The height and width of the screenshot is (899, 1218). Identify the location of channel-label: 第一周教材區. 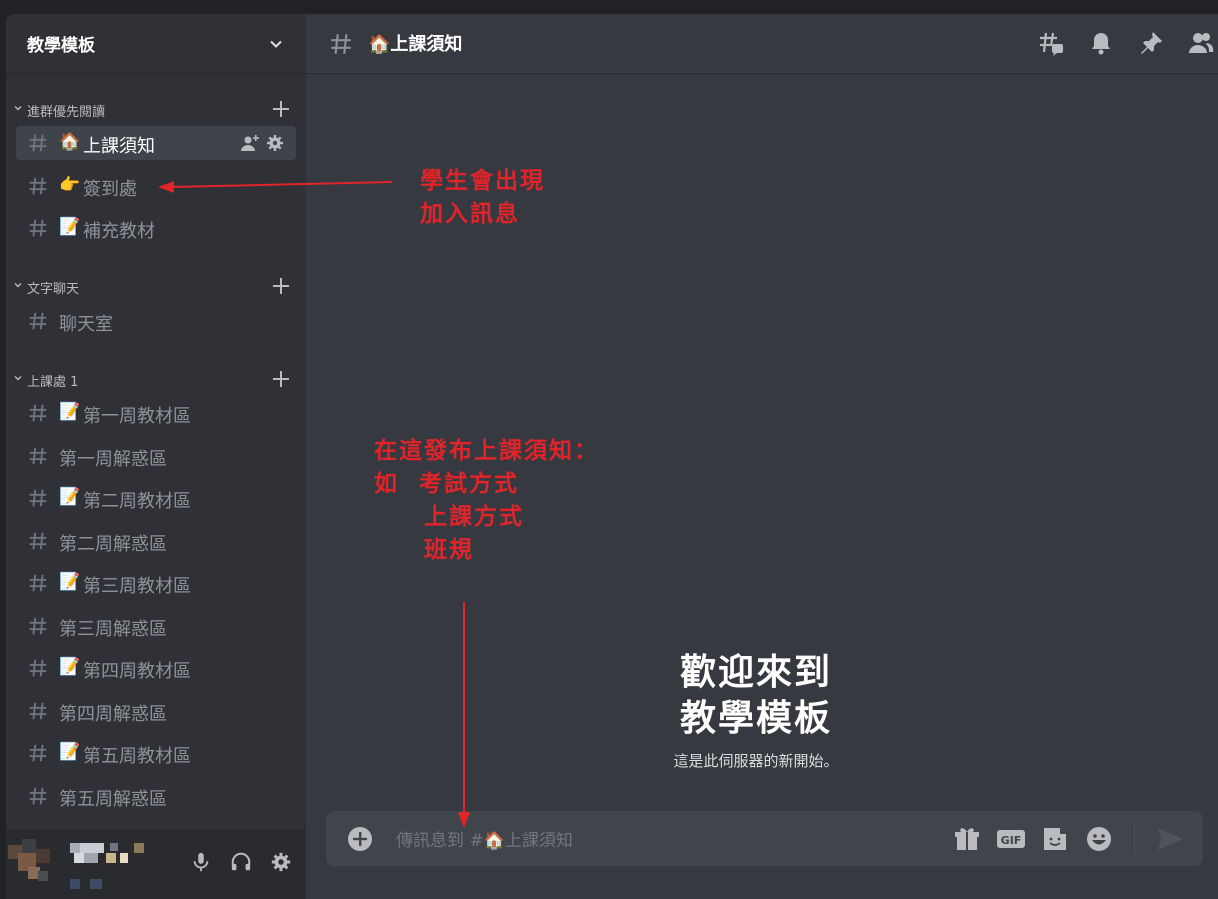
(137, 416).